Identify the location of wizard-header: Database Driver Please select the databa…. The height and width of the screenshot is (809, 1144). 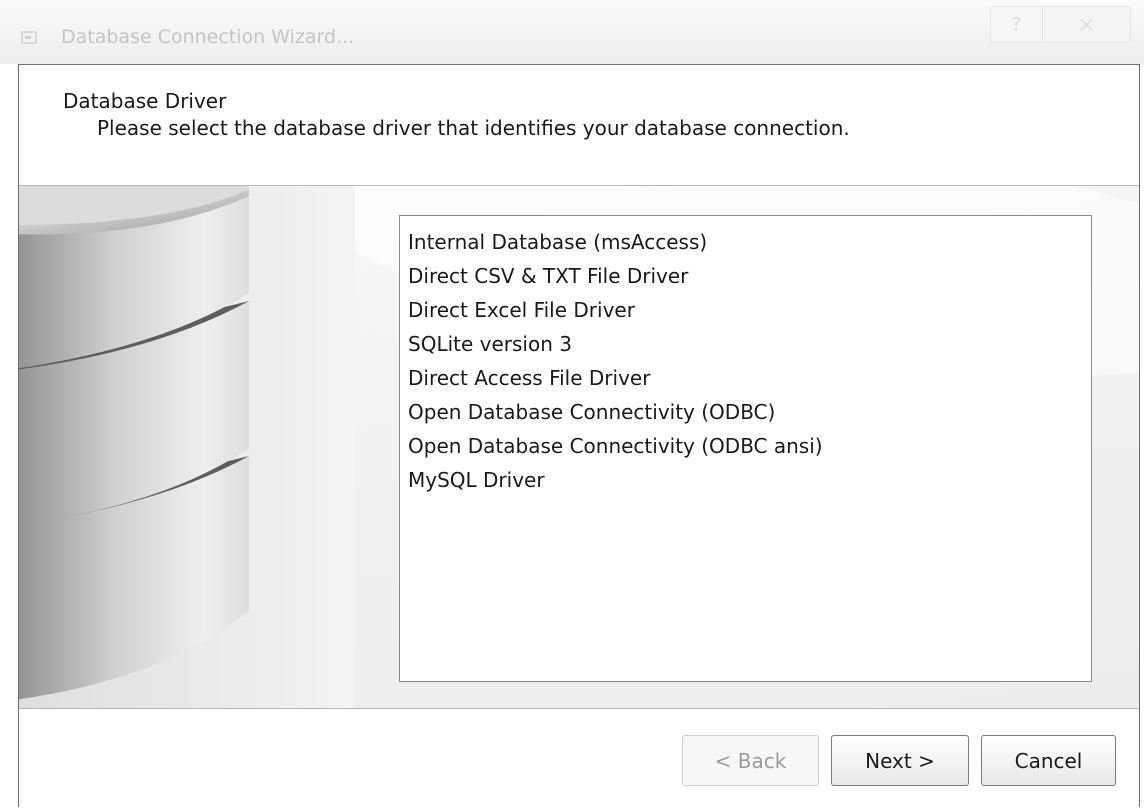
(579, 125).